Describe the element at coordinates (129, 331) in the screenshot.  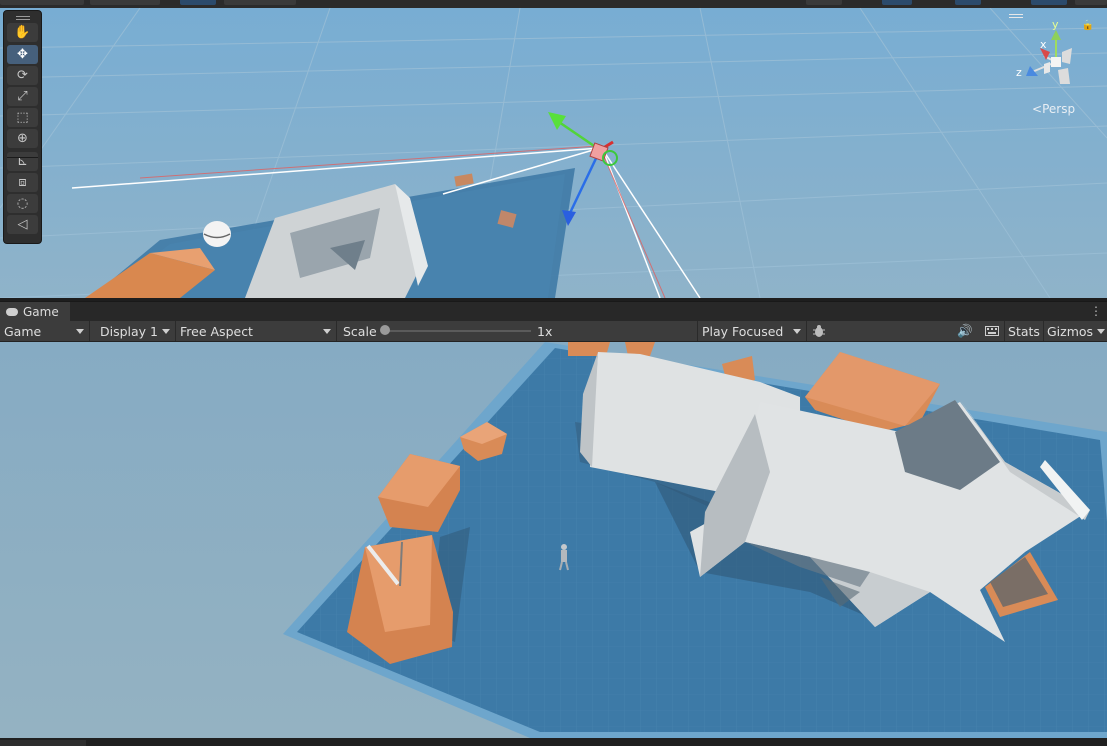
I see `display-value: Display 1` at that location.